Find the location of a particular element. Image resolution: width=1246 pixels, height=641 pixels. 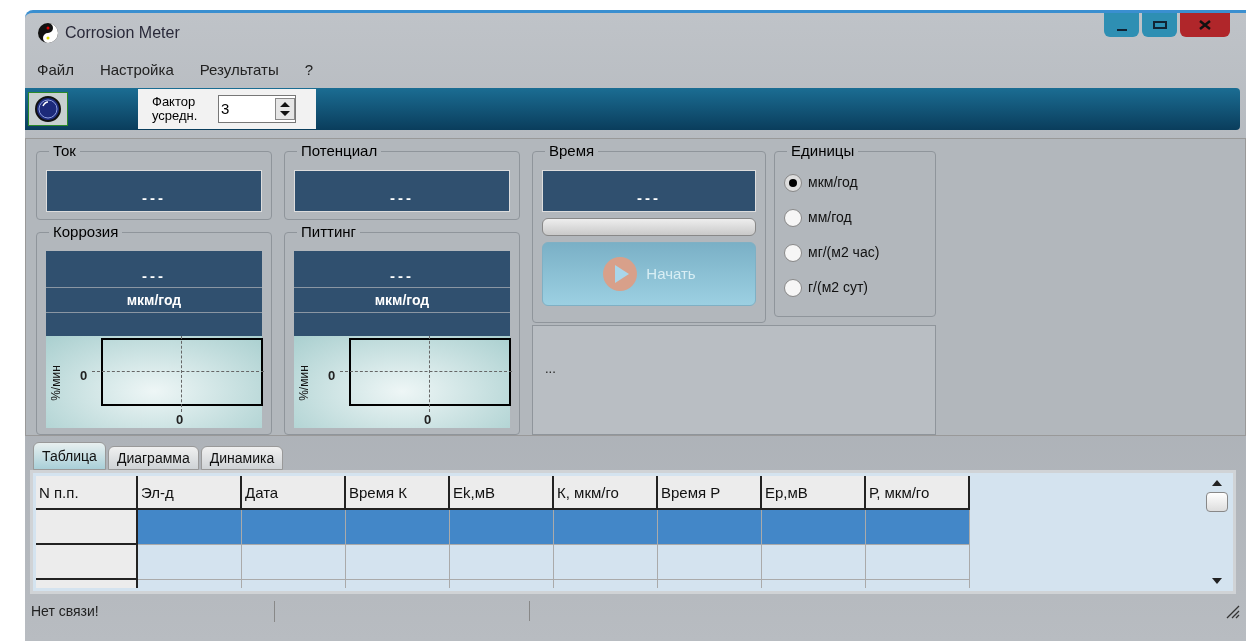

connect-button is located at coordinates (48, 109).